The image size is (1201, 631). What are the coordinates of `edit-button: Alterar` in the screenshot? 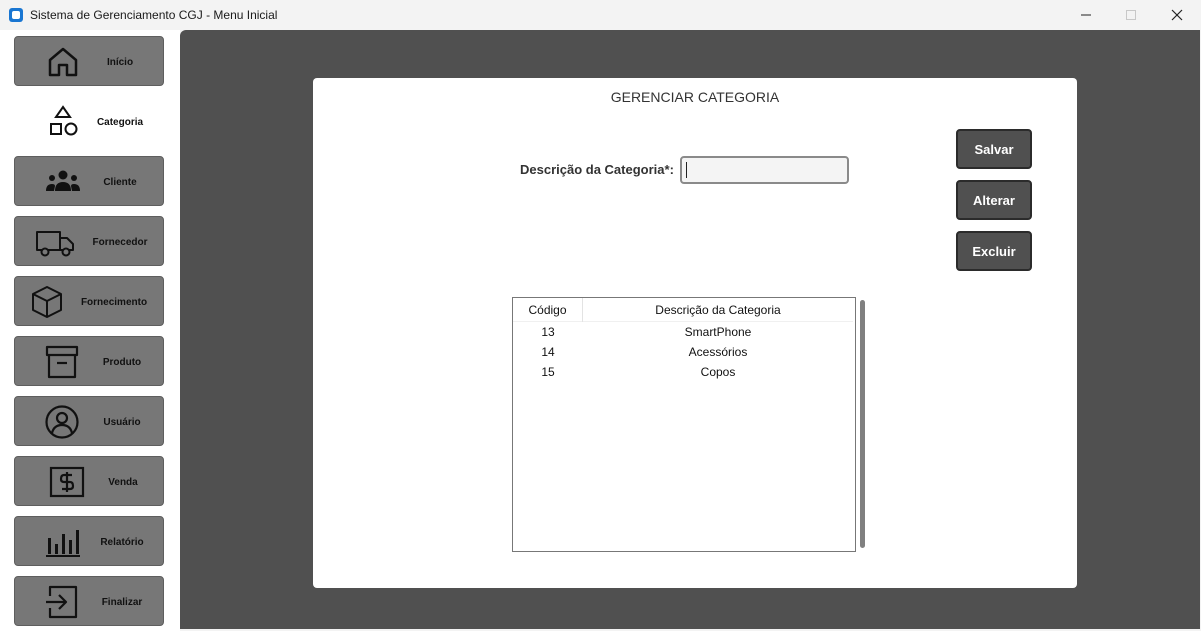 It's located at (994, 200).